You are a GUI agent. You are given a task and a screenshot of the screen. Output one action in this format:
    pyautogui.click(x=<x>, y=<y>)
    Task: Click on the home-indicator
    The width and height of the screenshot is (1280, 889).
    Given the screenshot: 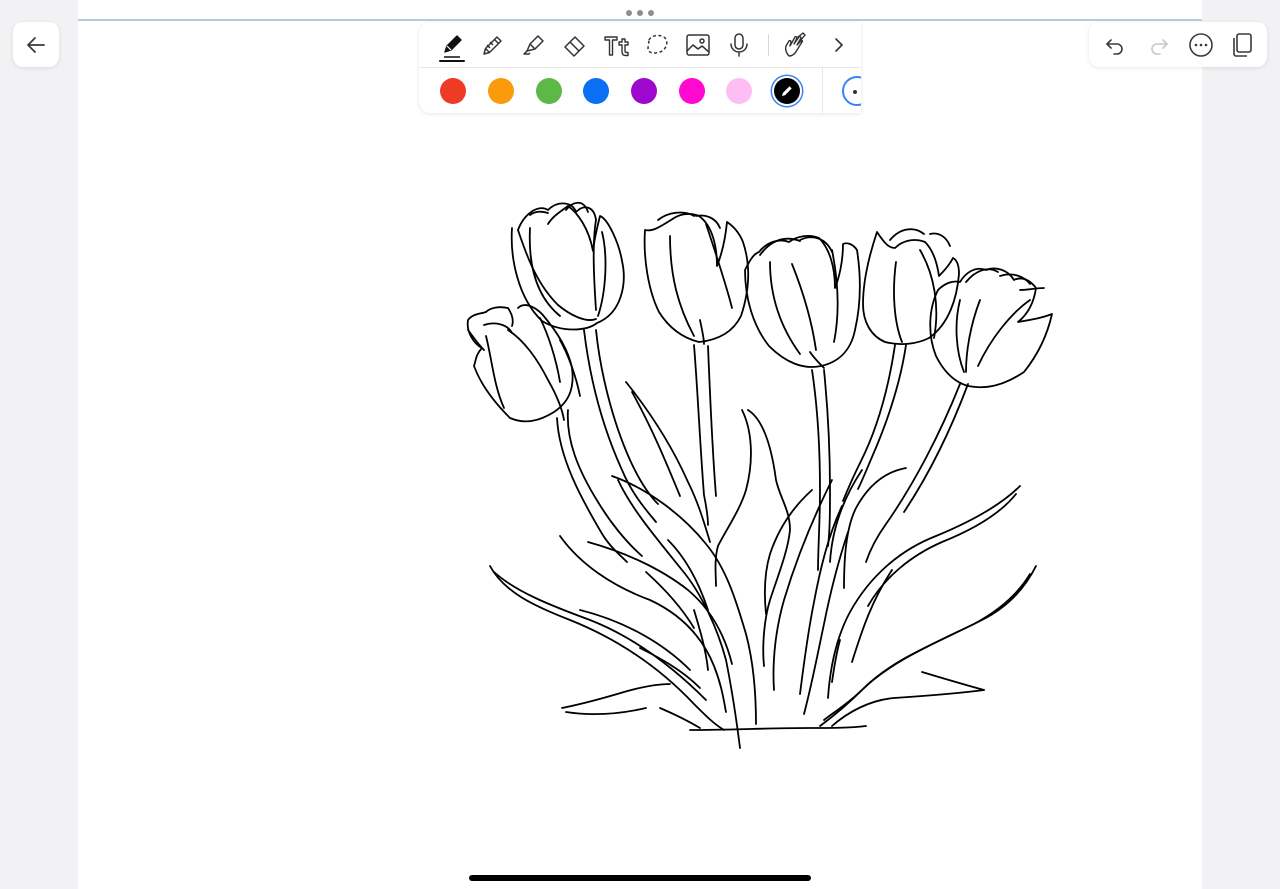 What is the action you would take?
    pyautogui.click(x=640, y=878)
    